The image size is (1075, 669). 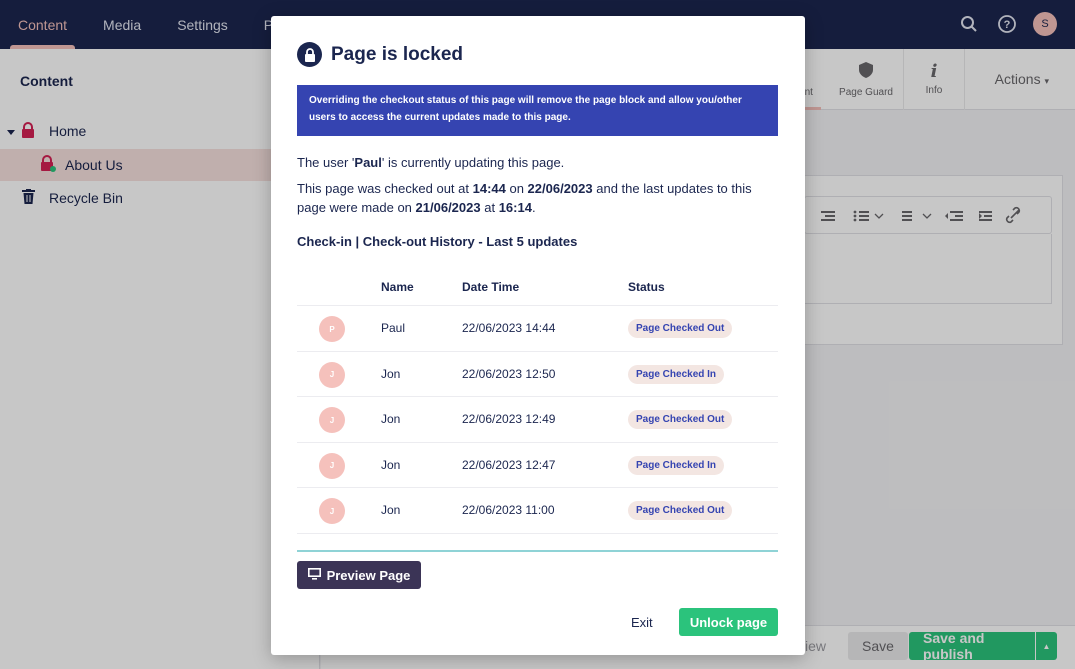 What do you see at coordinates (489, 188) in the screenshot?
I see `checkout-time: 14:44` at bounding box center [489, 188].